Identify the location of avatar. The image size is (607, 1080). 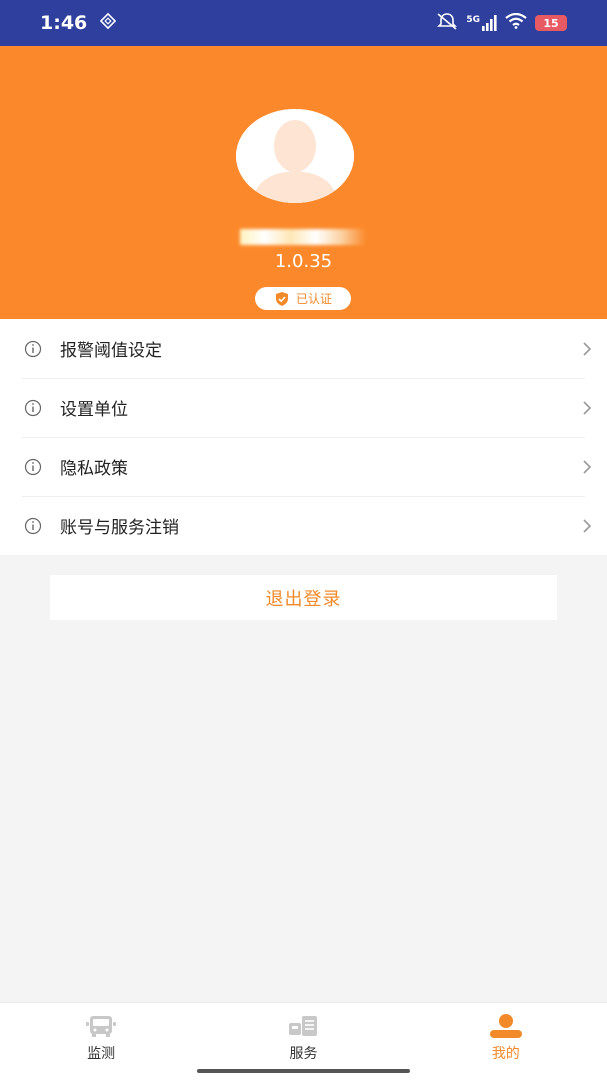
(295, 156).